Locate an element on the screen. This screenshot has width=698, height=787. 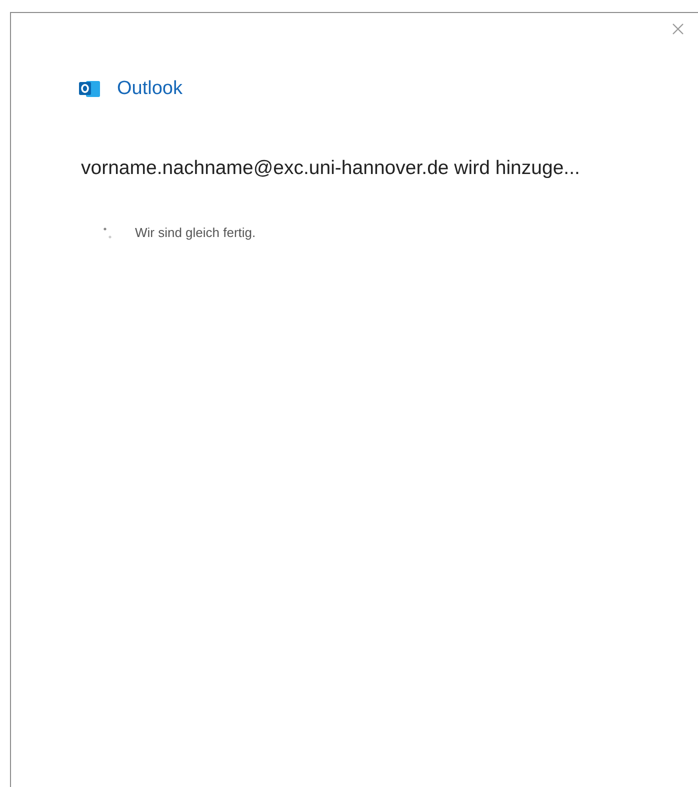
status-text: Wir sind gleich fertig. is located at coordinates (195, 233).